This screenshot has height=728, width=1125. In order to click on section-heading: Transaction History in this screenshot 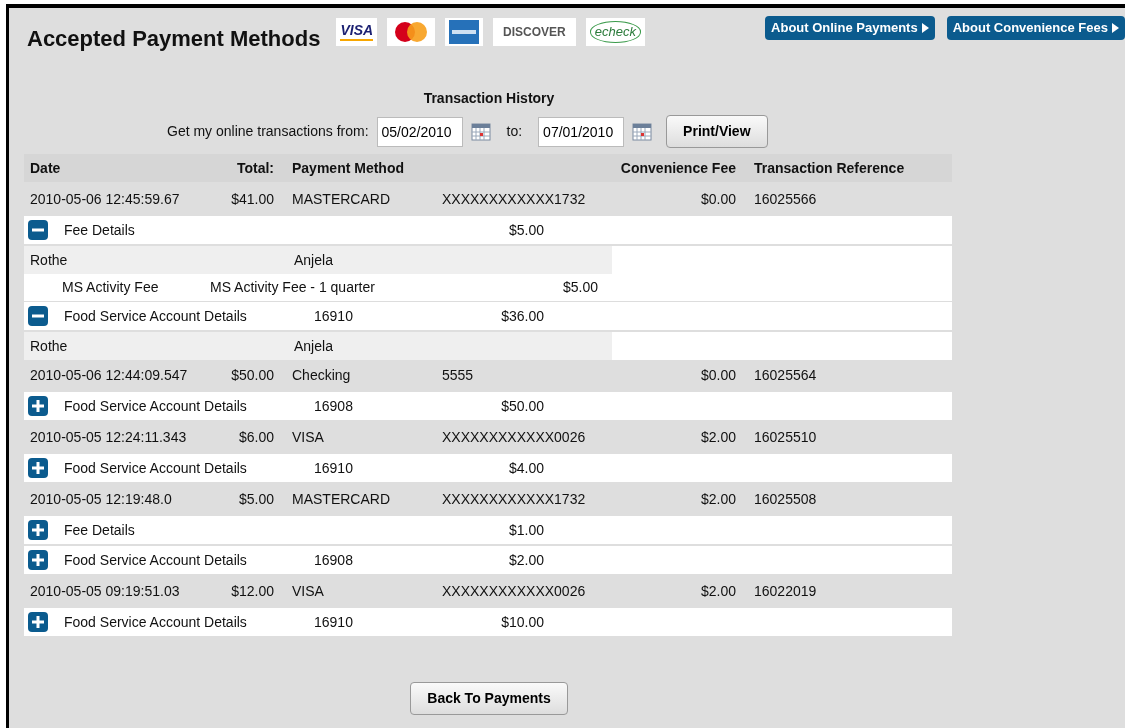, I will do `click(489, 98)`.